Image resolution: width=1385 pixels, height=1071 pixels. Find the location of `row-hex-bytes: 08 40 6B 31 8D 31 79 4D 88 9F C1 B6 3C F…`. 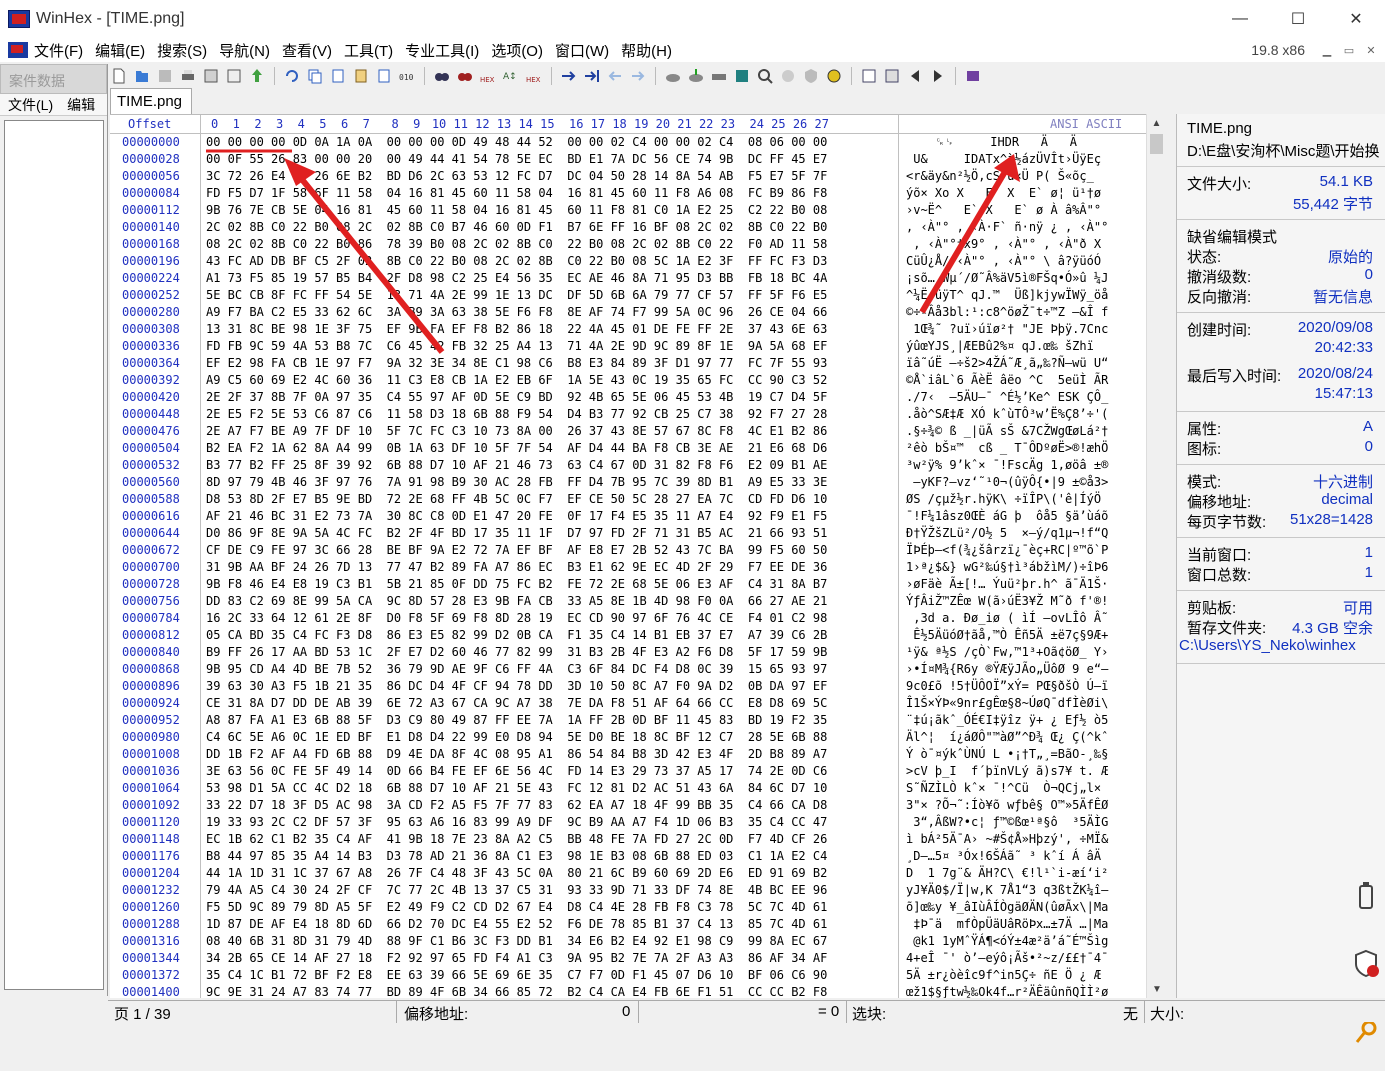

row-hex-bytes: 08 40 6B 31 8D 31 79 4D 88 9F C1 B6 3C F… is located at coordinates (516, 941).